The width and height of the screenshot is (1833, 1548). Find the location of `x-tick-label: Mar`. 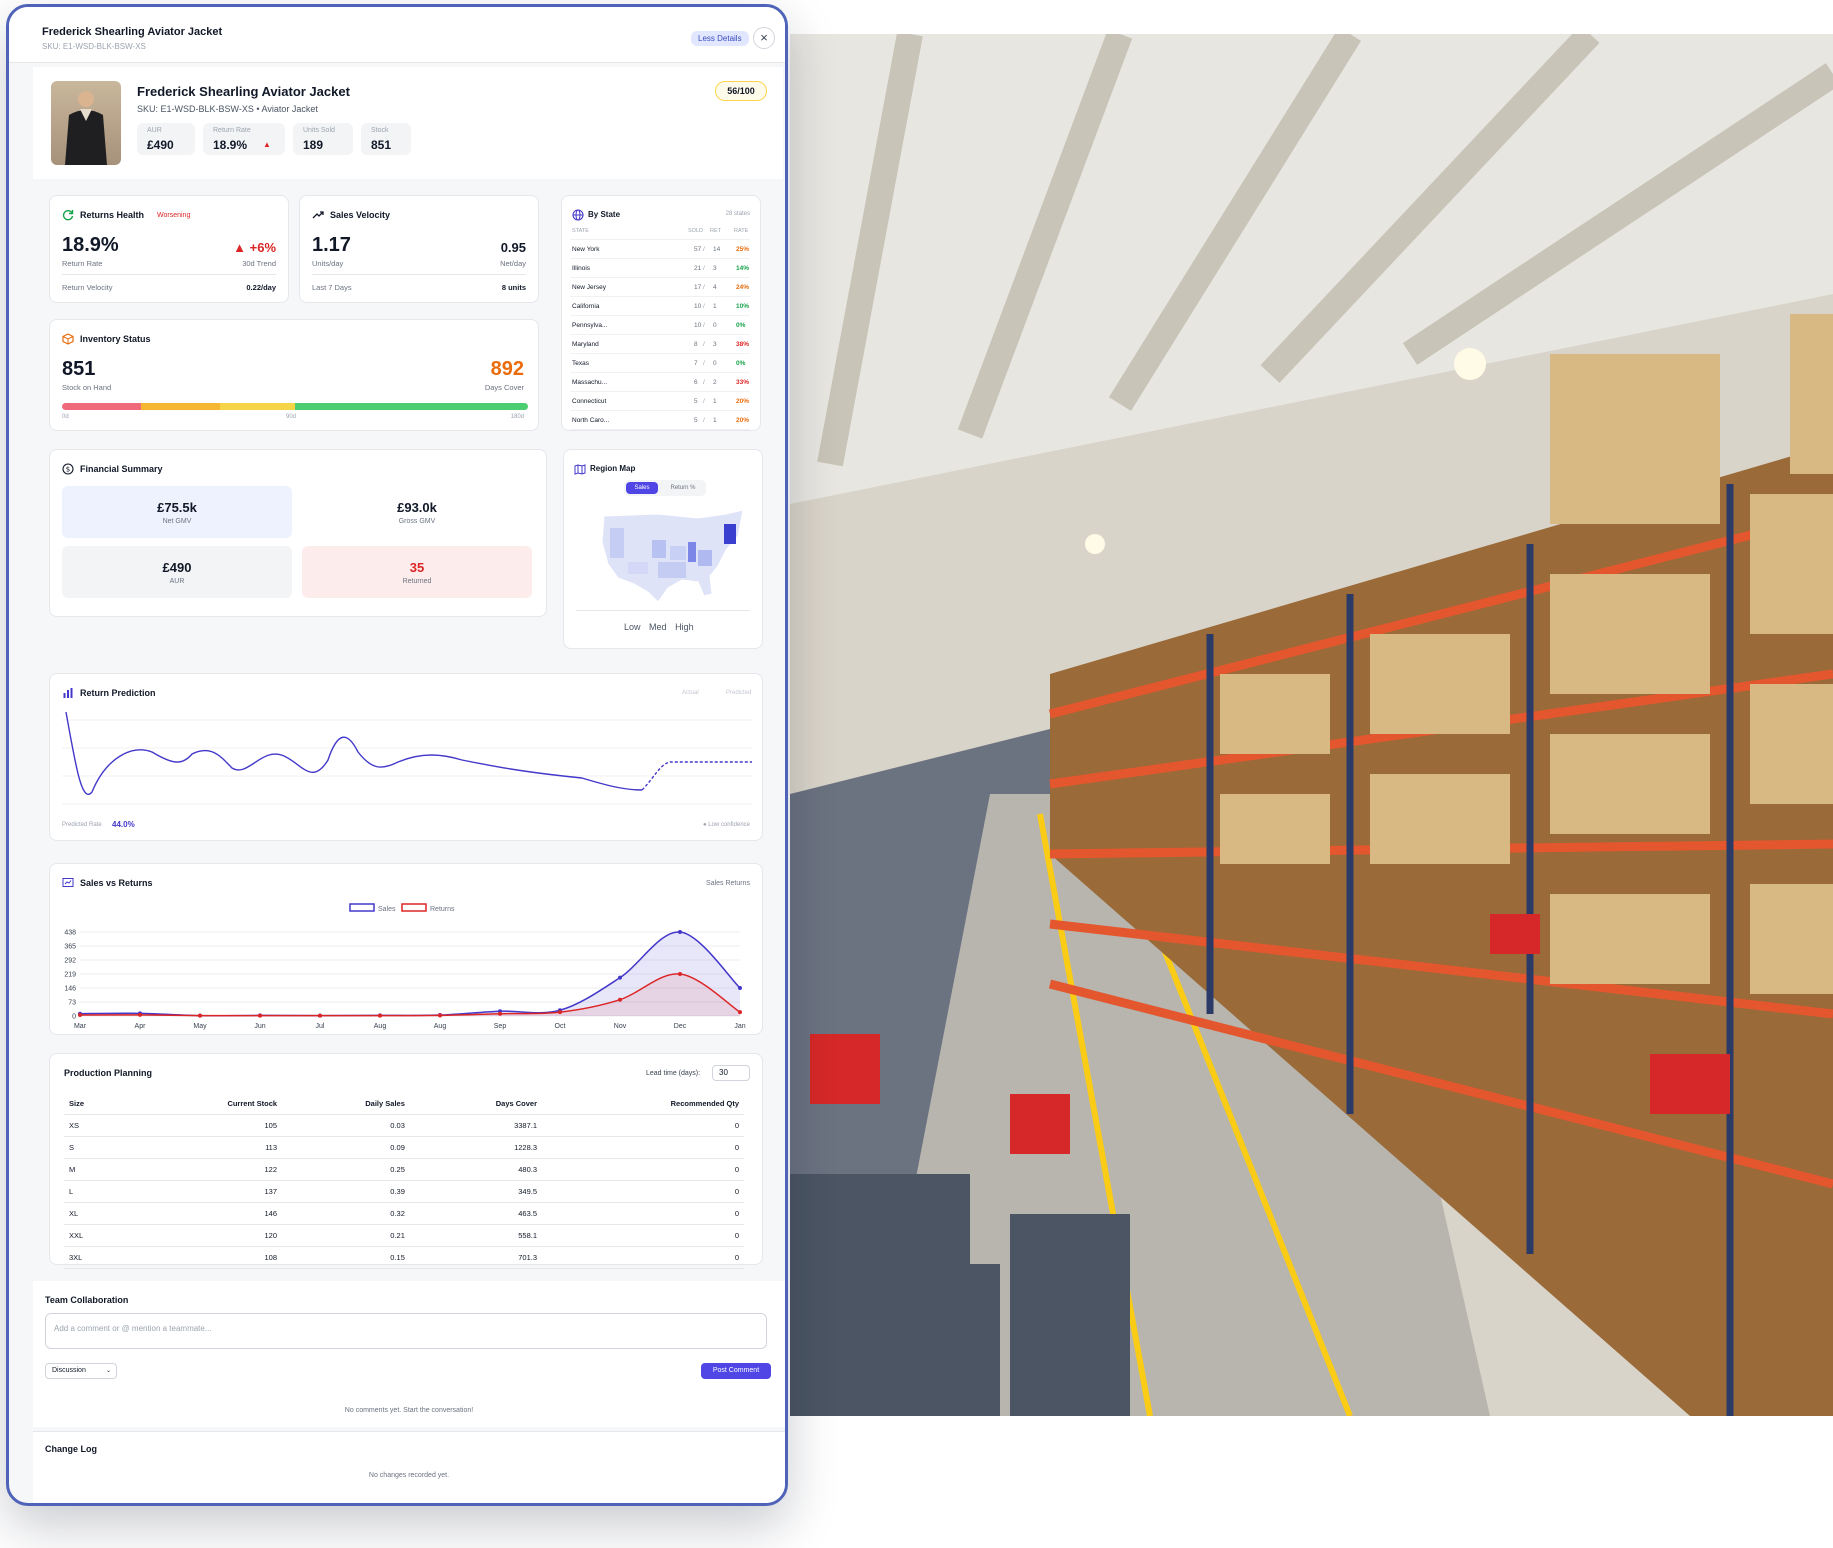

x-tick-label: Mar is located at coordinates (80, 1026).